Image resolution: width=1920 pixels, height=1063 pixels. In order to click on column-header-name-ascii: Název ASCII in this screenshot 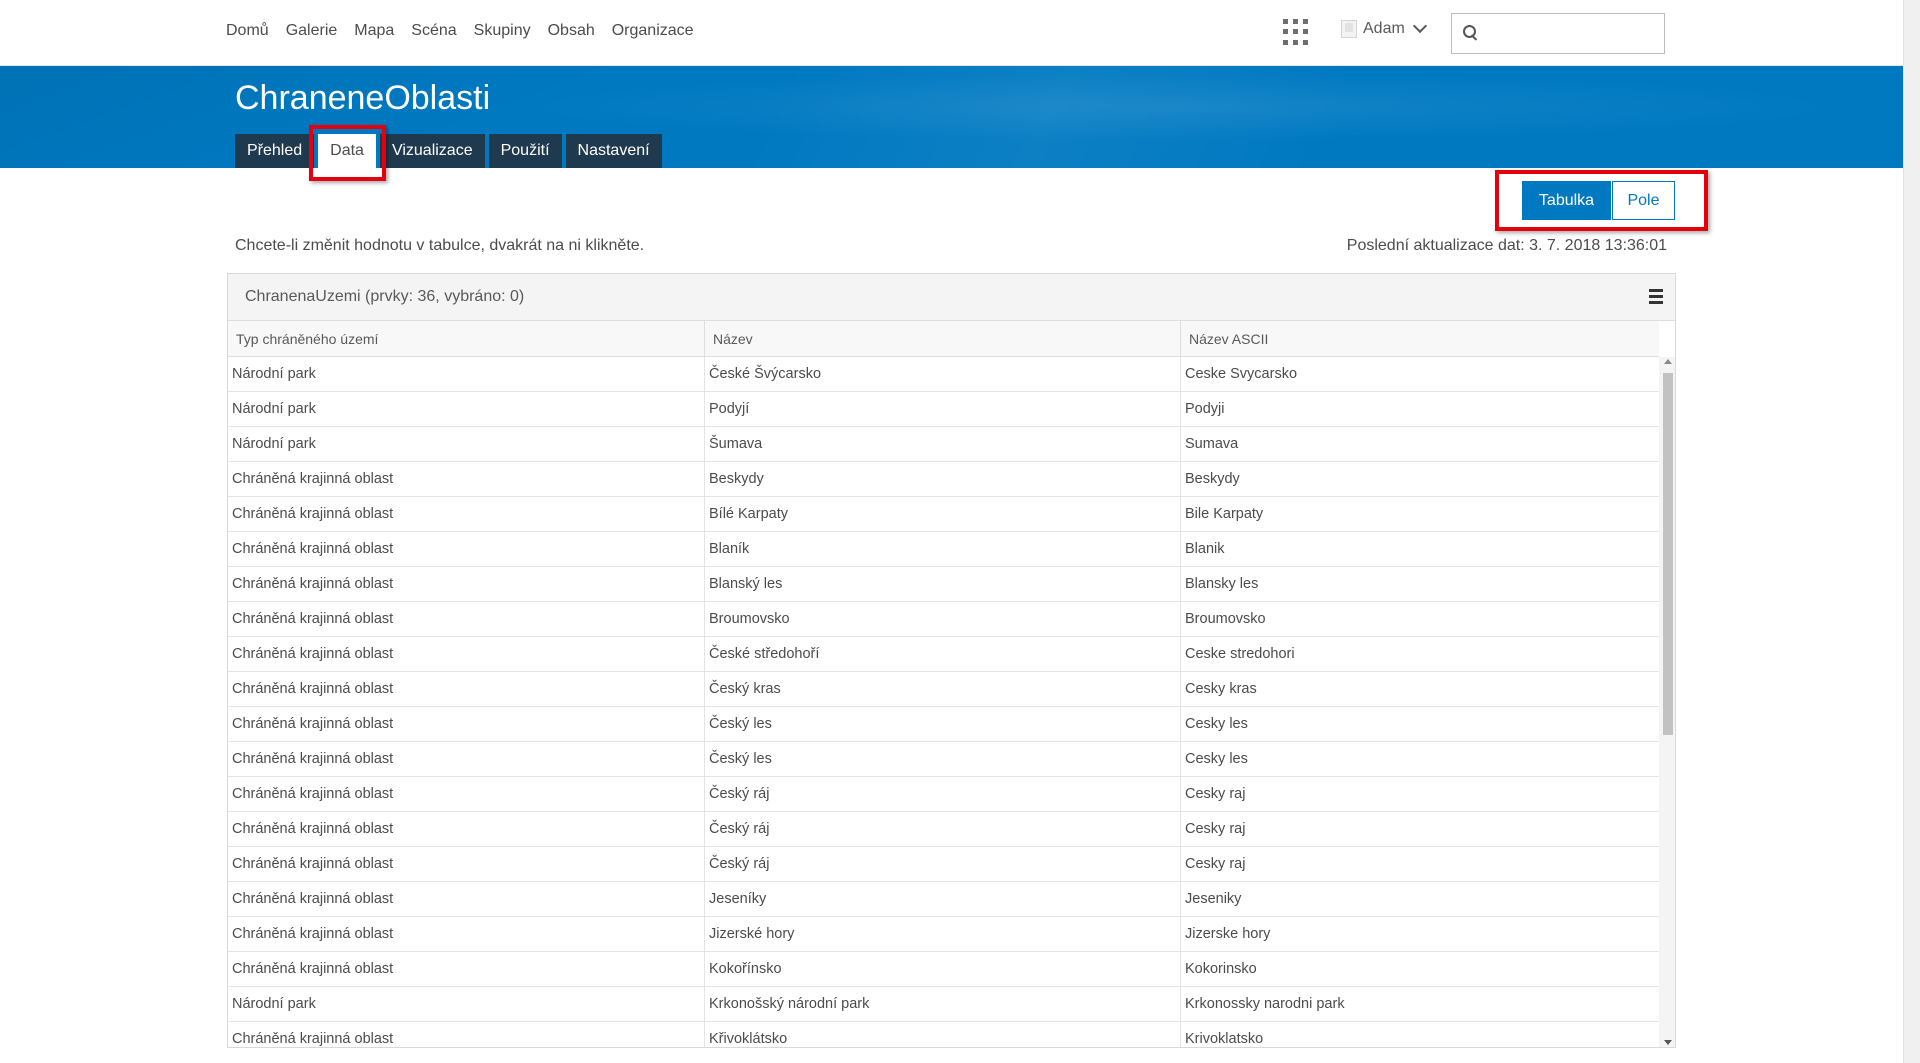, I will do `click(1420, 338)`.